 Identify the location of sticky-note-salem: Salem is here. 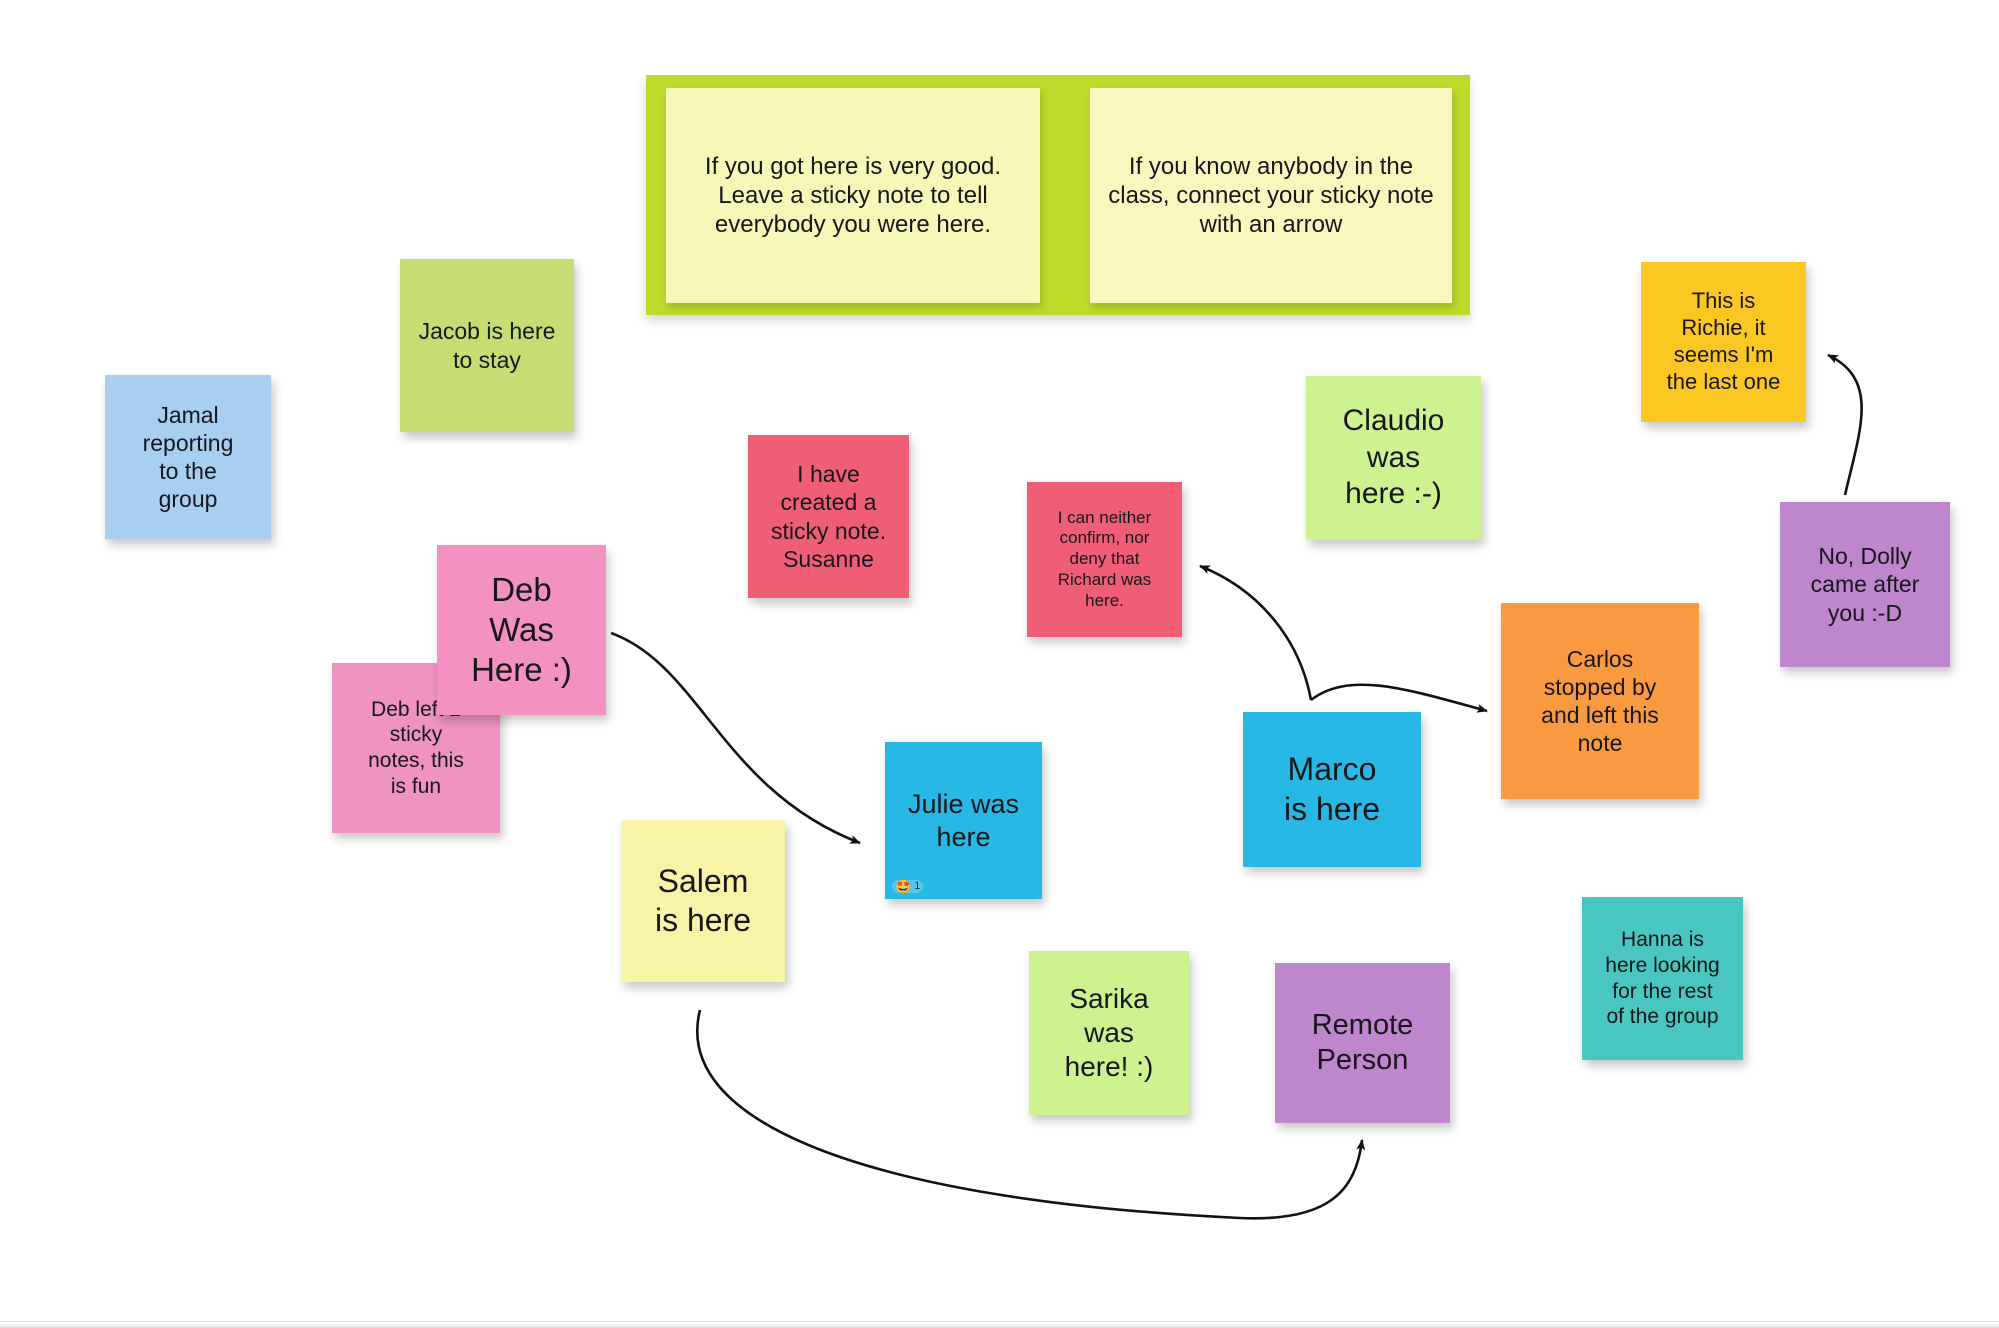
(703, 901).